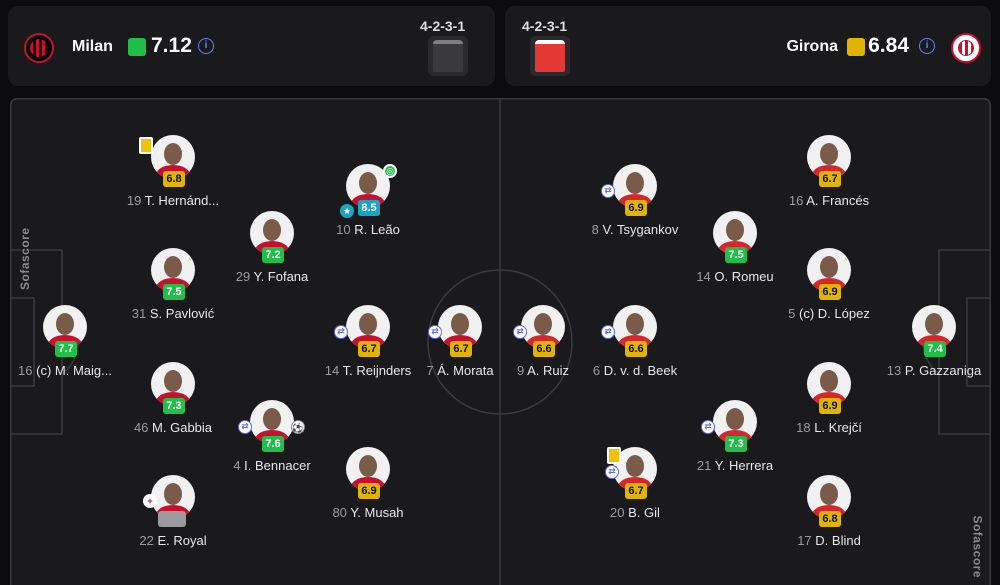  I want to click on player-name: 9 A. Ruiz, so click(543, 370).